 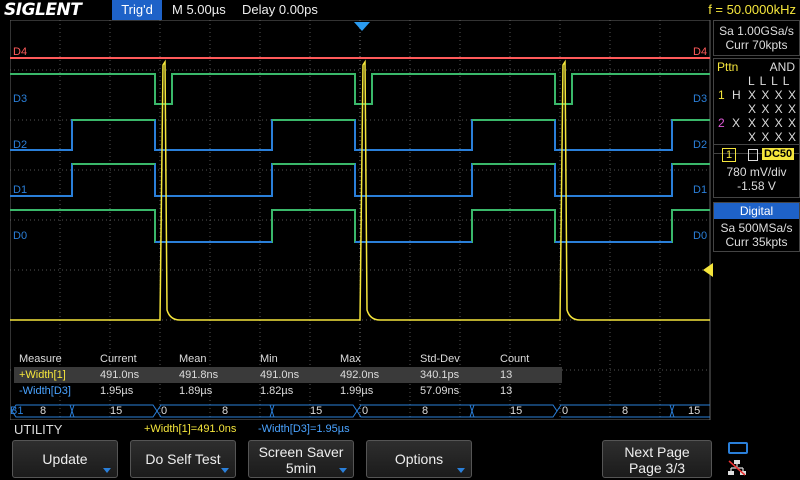 I want to click on trigger-level-panel: 1 DC50 780 mV/div -1.58 V, so click(x=756, y=171).